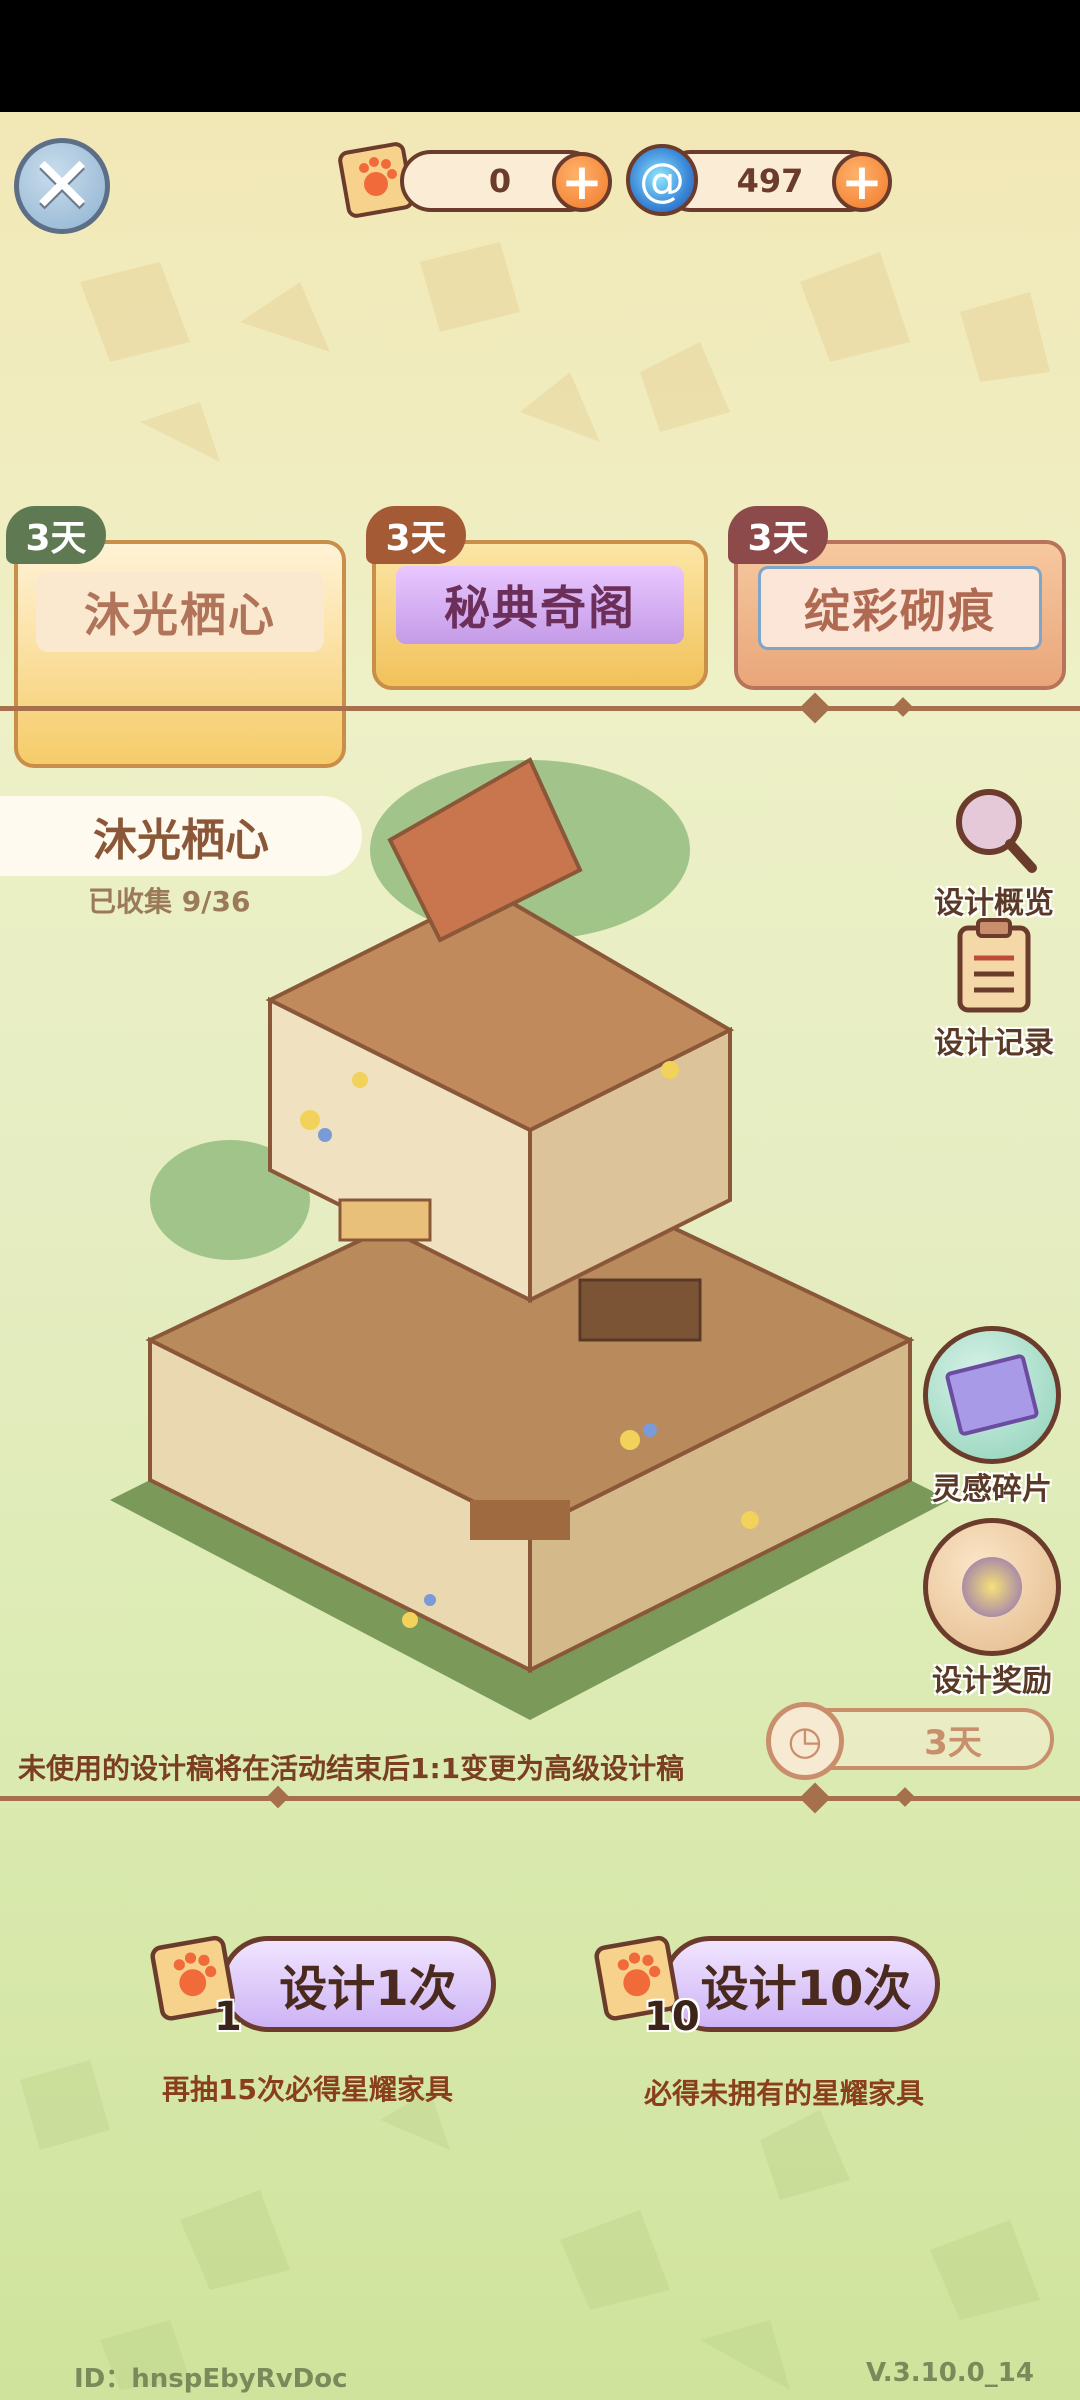  I want to click on design-rewards-button: 设计奖励, so click(992, 1609).